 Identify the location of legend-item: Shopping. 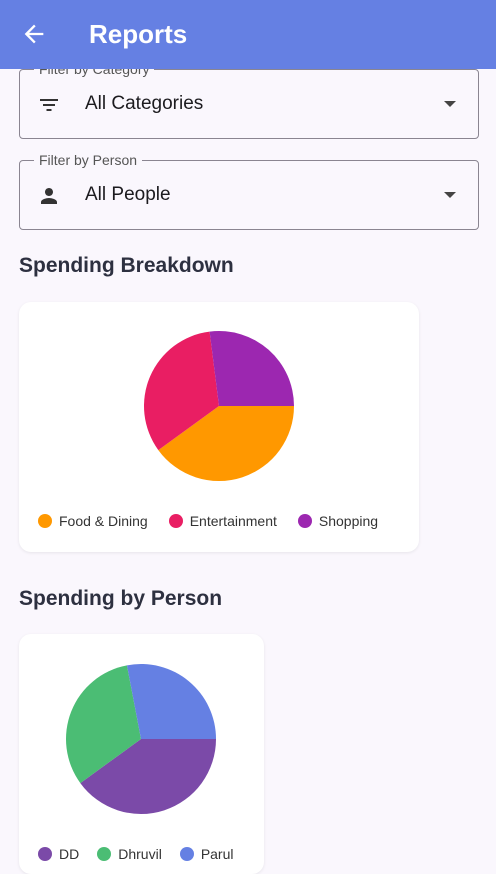
(338, 521).